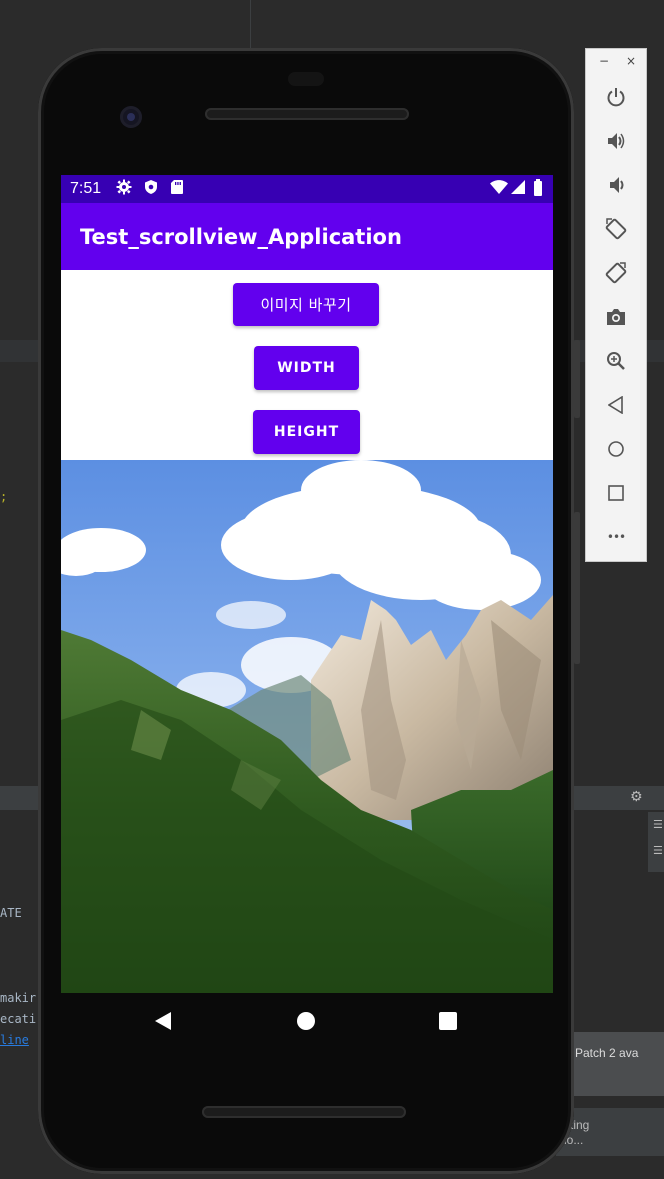 This screenshot has height=1179, width=664. What do you see at coordinates (518, 189) in the screenshot?
I see `signal-icon` at bounding box center [518, 189].